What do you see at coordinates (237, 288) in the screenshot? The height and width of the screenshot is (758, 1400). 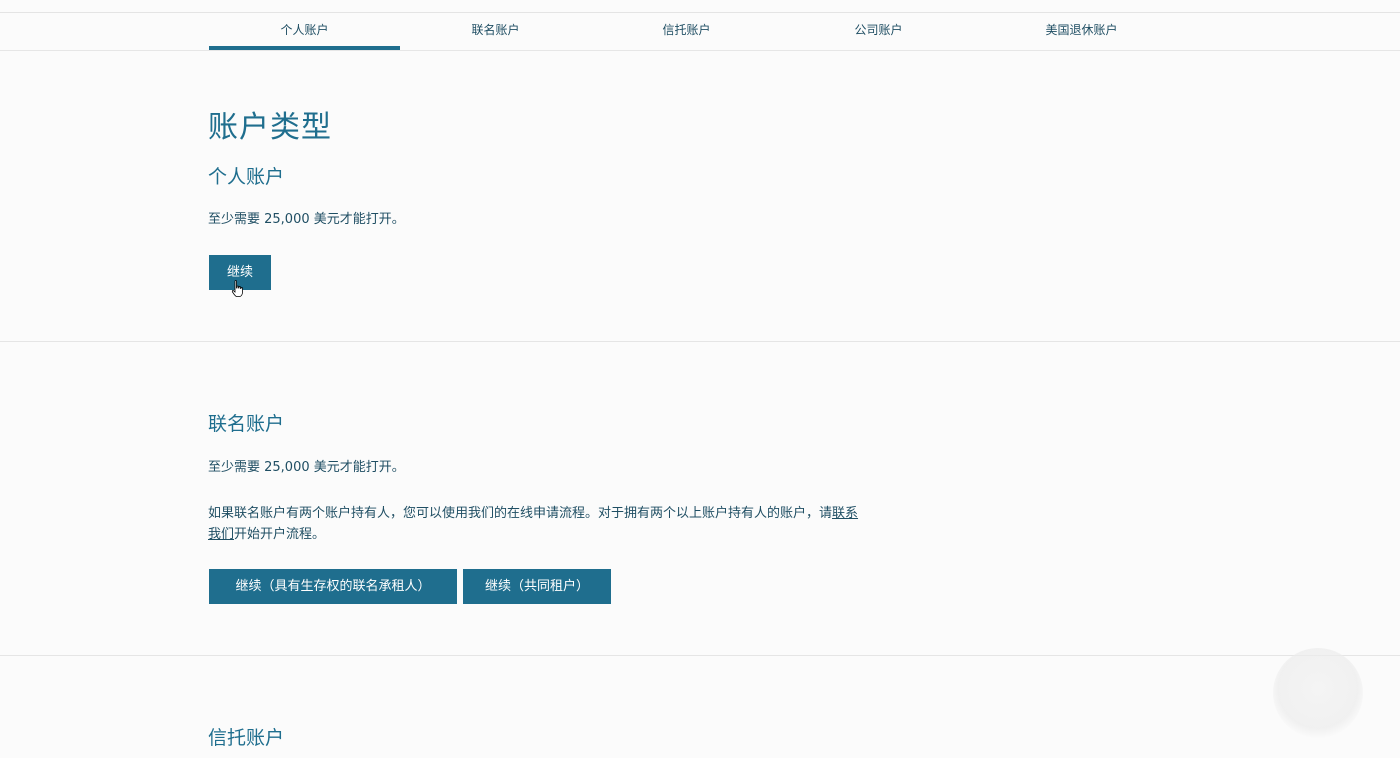 I see `hand-cursor-icon` at bounding box center [237, 288].